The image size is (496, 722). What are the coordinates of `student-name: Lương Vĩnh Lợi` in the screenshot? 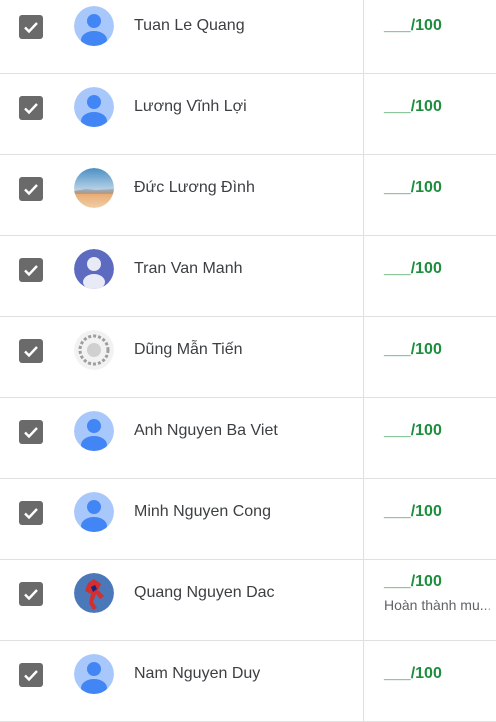 It's located at (190, 107).